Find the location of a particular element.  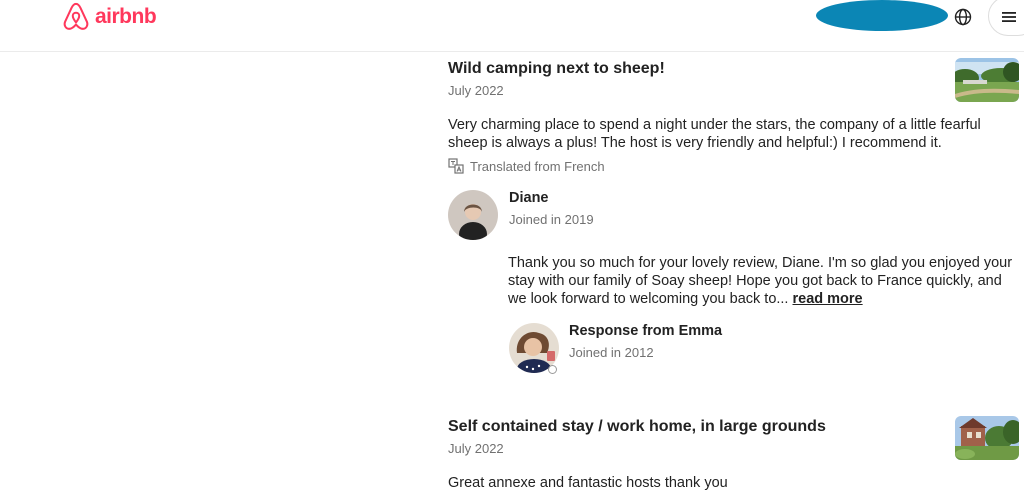

translated-from-label: Translated from French is located at coordinates (537, 166).